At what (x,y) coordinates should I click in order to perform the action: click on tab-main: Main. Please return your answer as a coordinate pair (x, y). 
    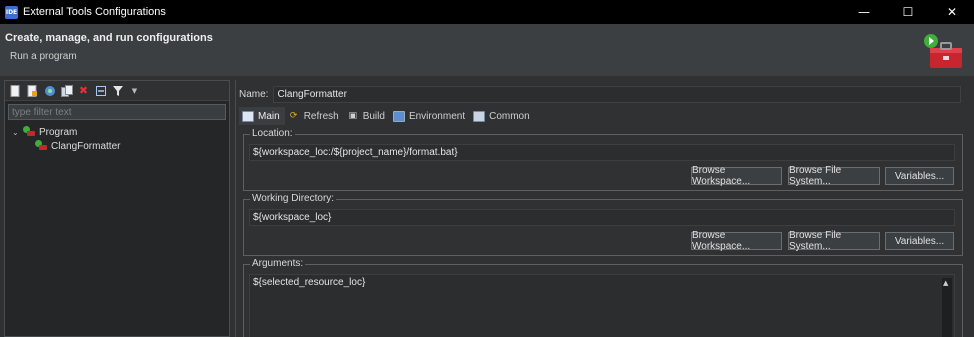
    Looking at the image, I should click on (262, 116).